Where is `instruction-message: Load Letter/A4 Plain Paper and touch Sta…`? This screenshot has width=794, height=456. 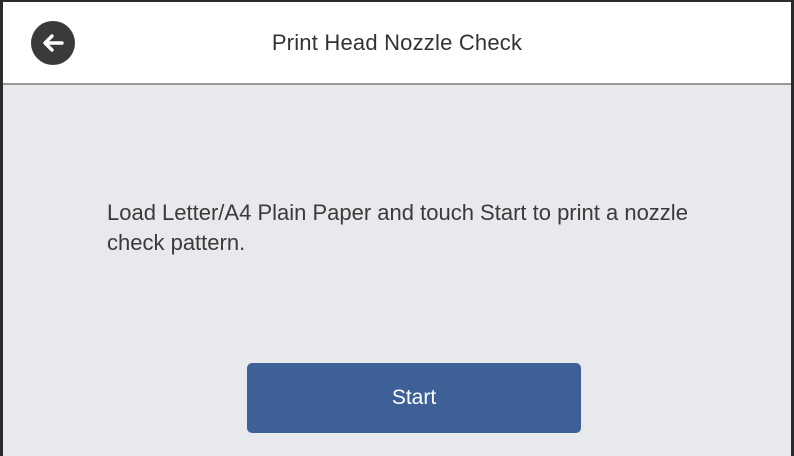 instruction-message: Load Letter/A4 Plain Paper and touch Sta… is located at coordinates (397, 227).